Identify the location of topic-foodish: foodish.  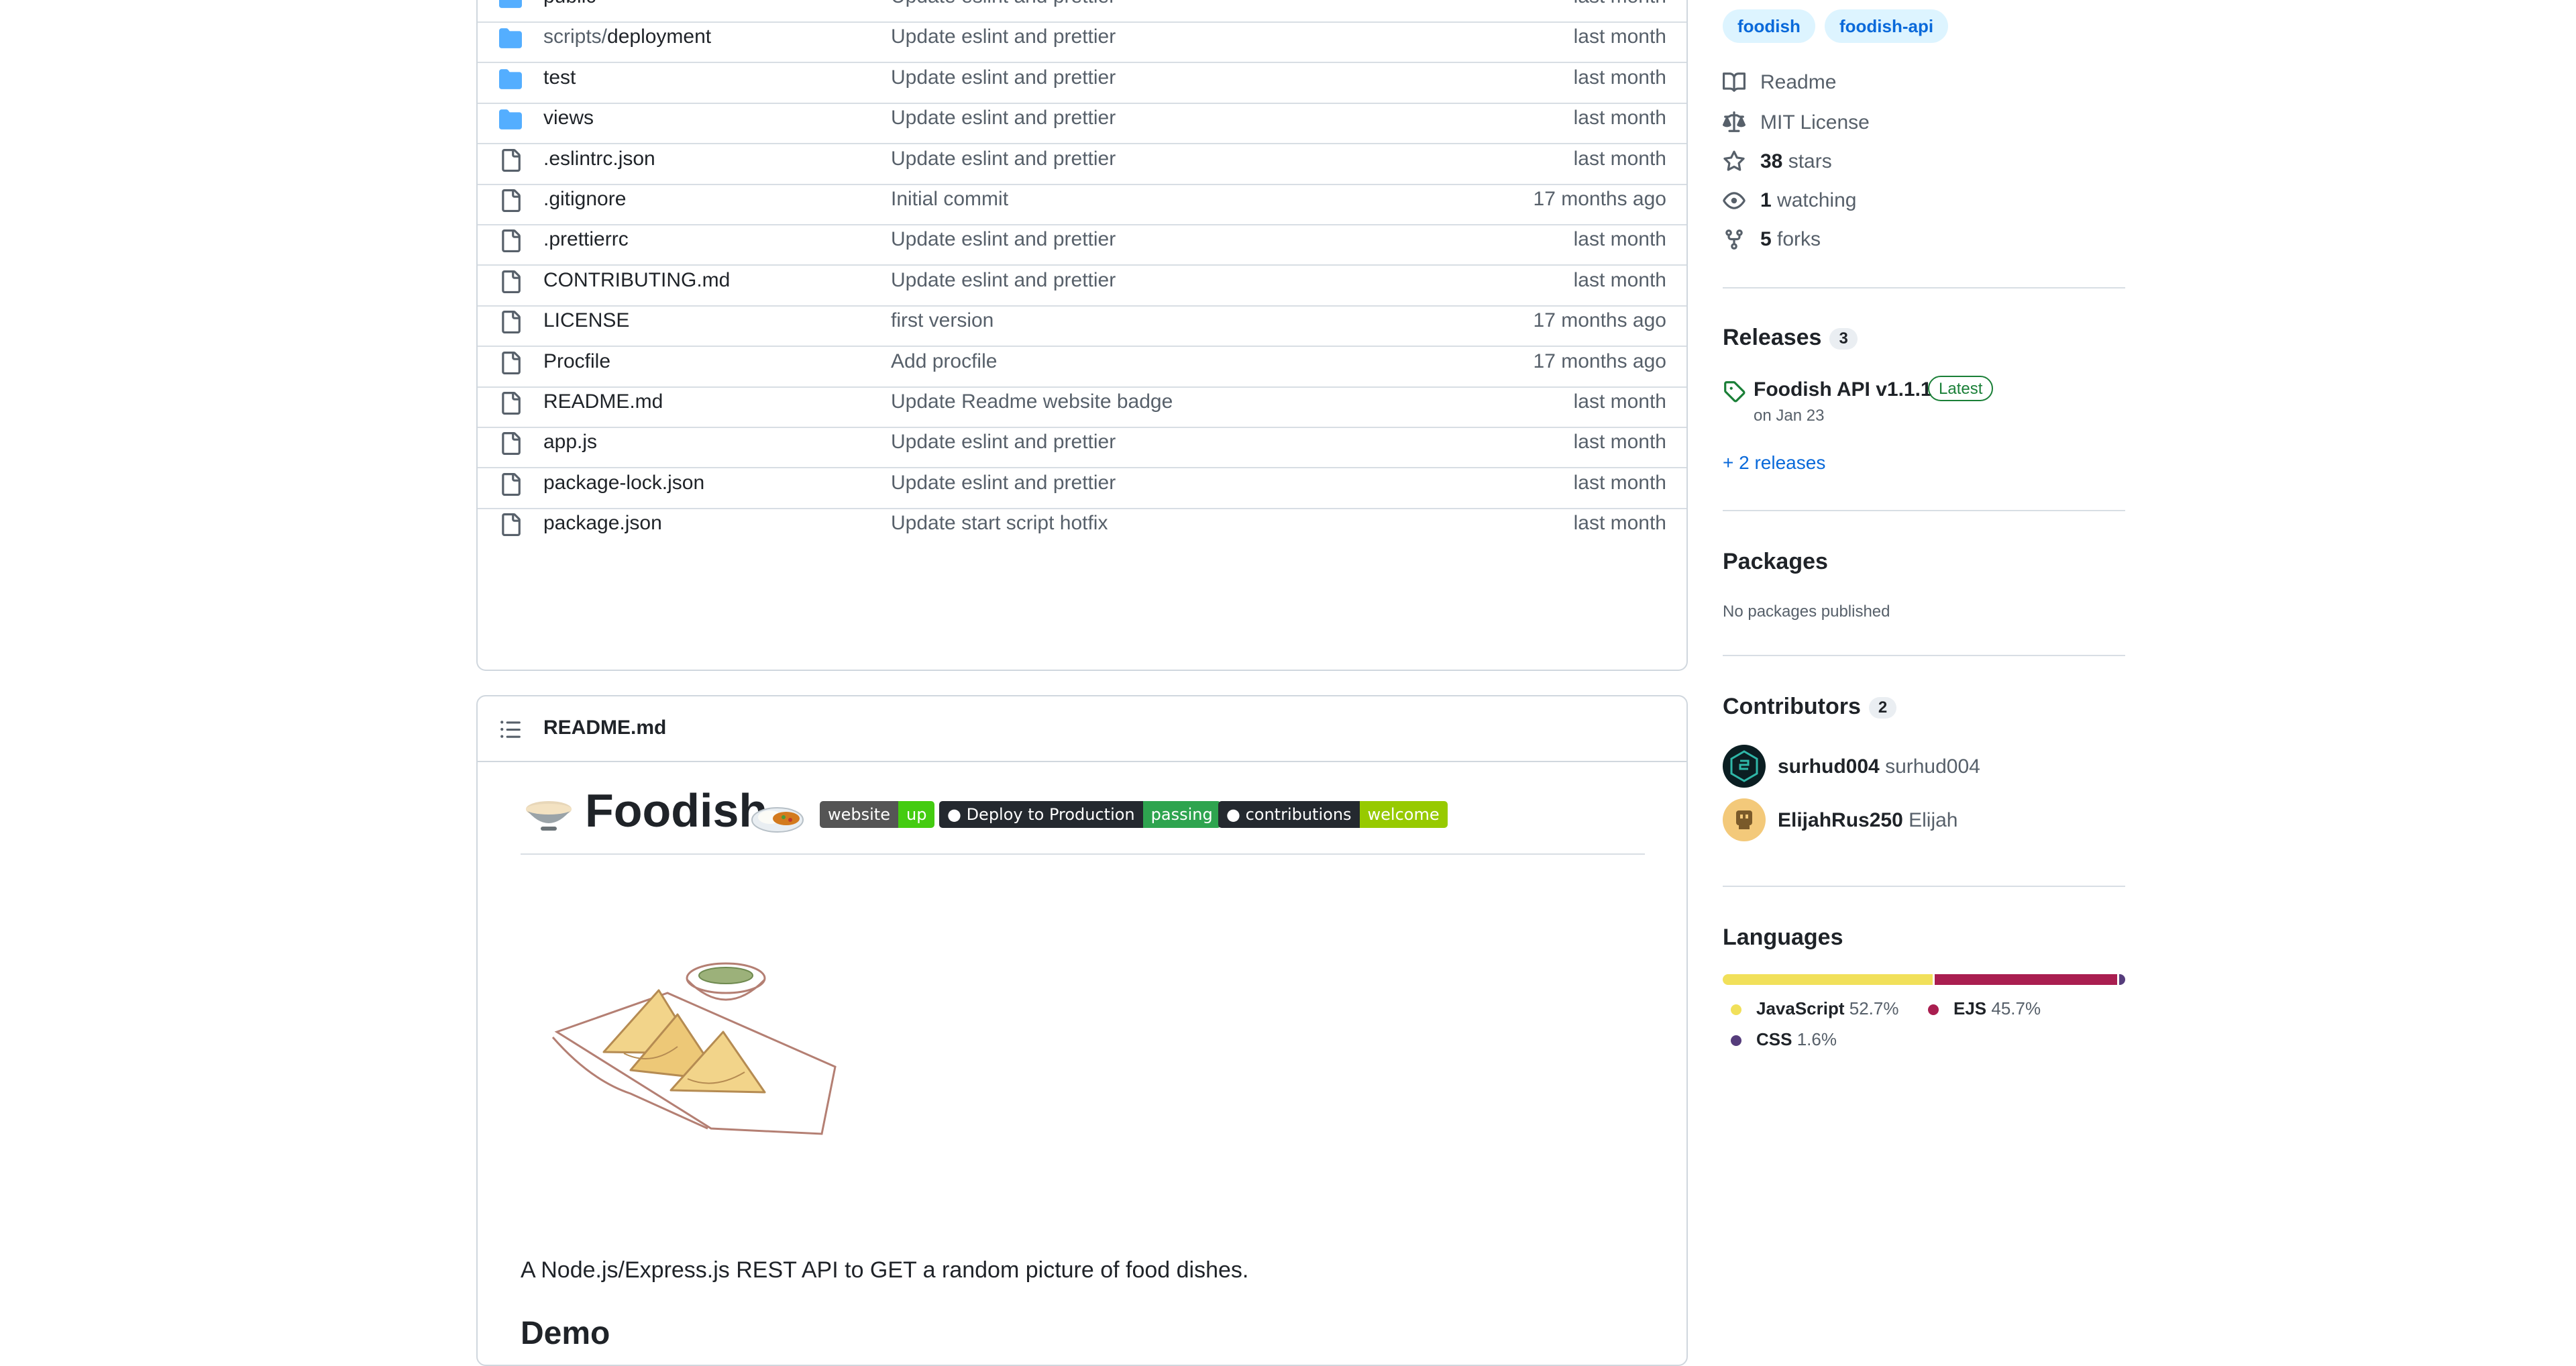
(1769, 26).